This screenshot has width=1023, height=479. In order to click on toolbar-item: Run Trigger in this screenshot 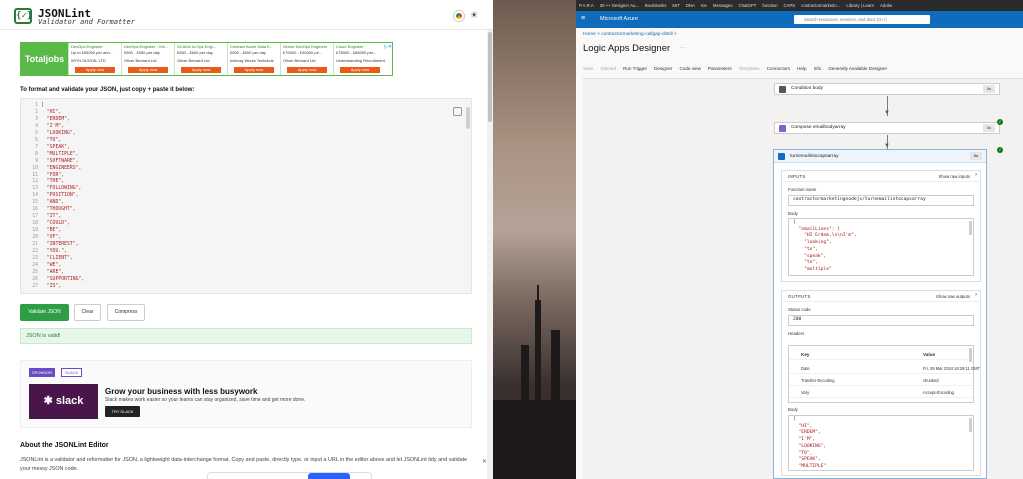, I will do `click(635, 68)`.